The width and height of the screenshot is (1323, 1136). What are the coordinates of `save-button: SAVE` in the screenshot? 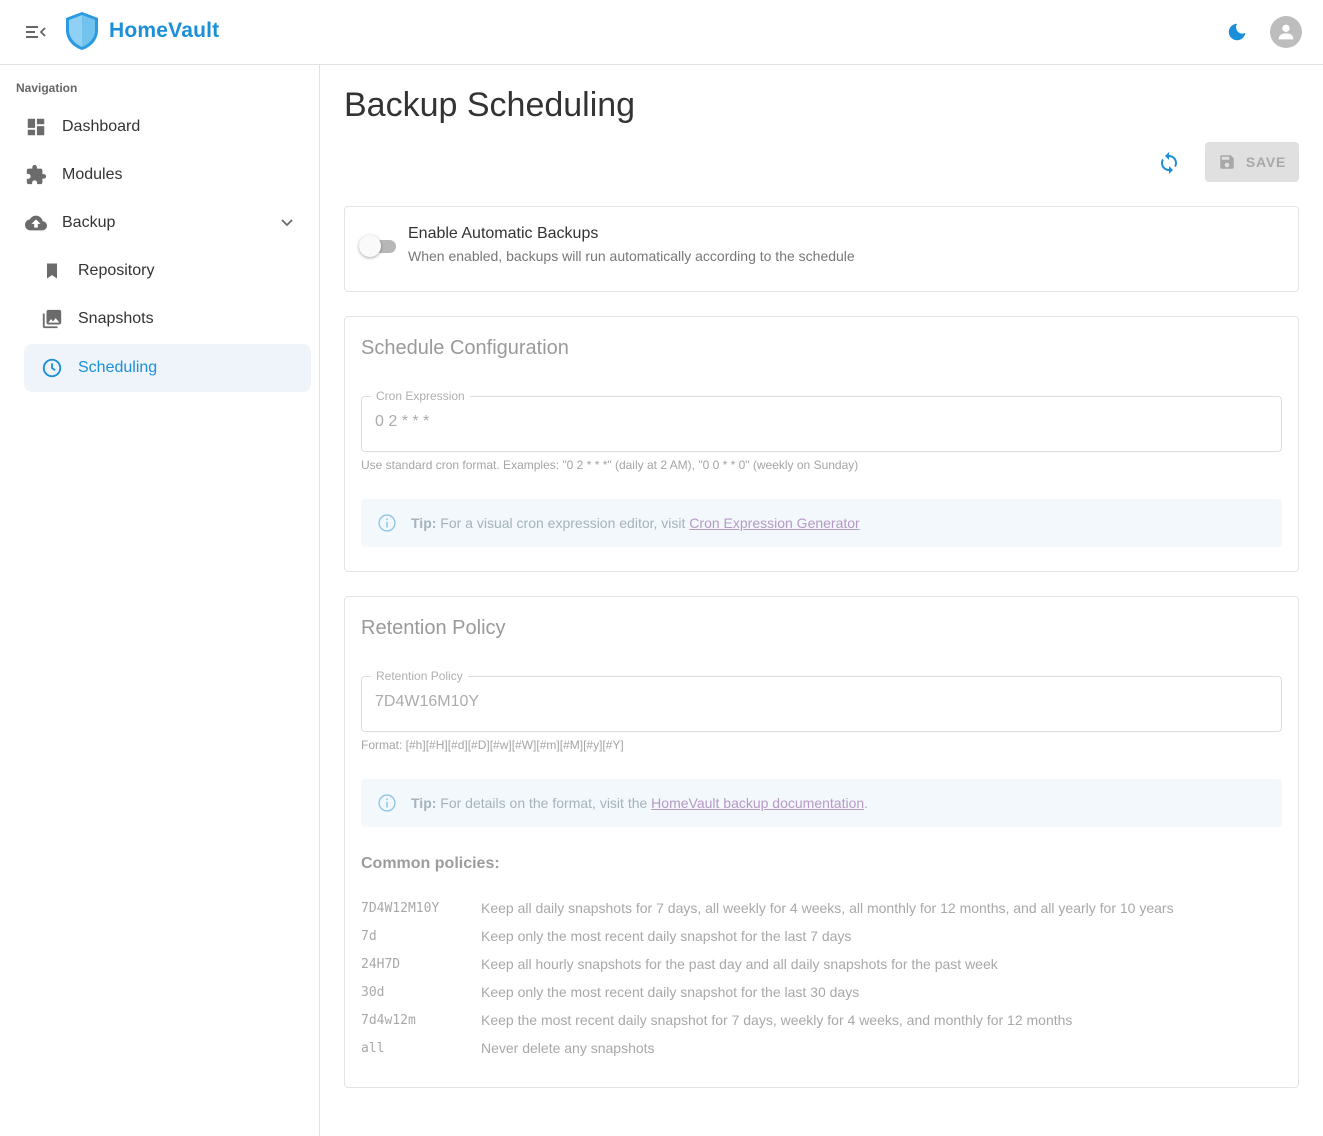 It's located at (1252, 162).